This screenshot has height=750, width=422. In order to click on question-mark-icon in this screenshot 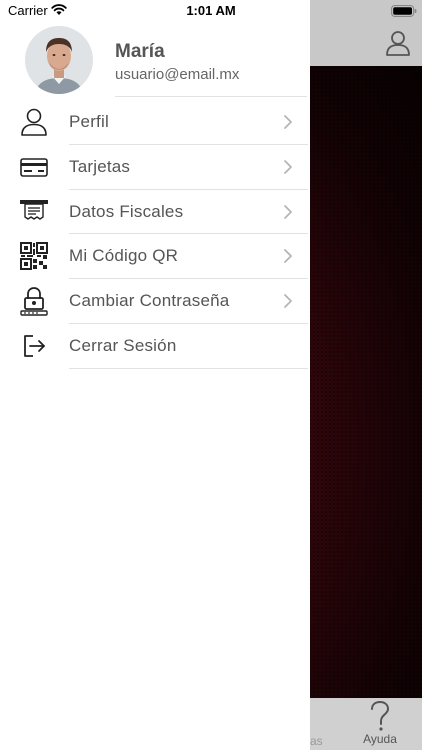, I will do `click(380, 715)`.